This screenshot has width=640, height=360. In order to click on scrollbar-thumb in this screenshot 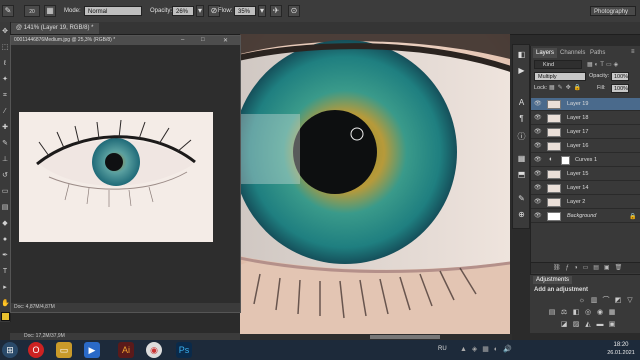, I will do `click(405, 337)`.